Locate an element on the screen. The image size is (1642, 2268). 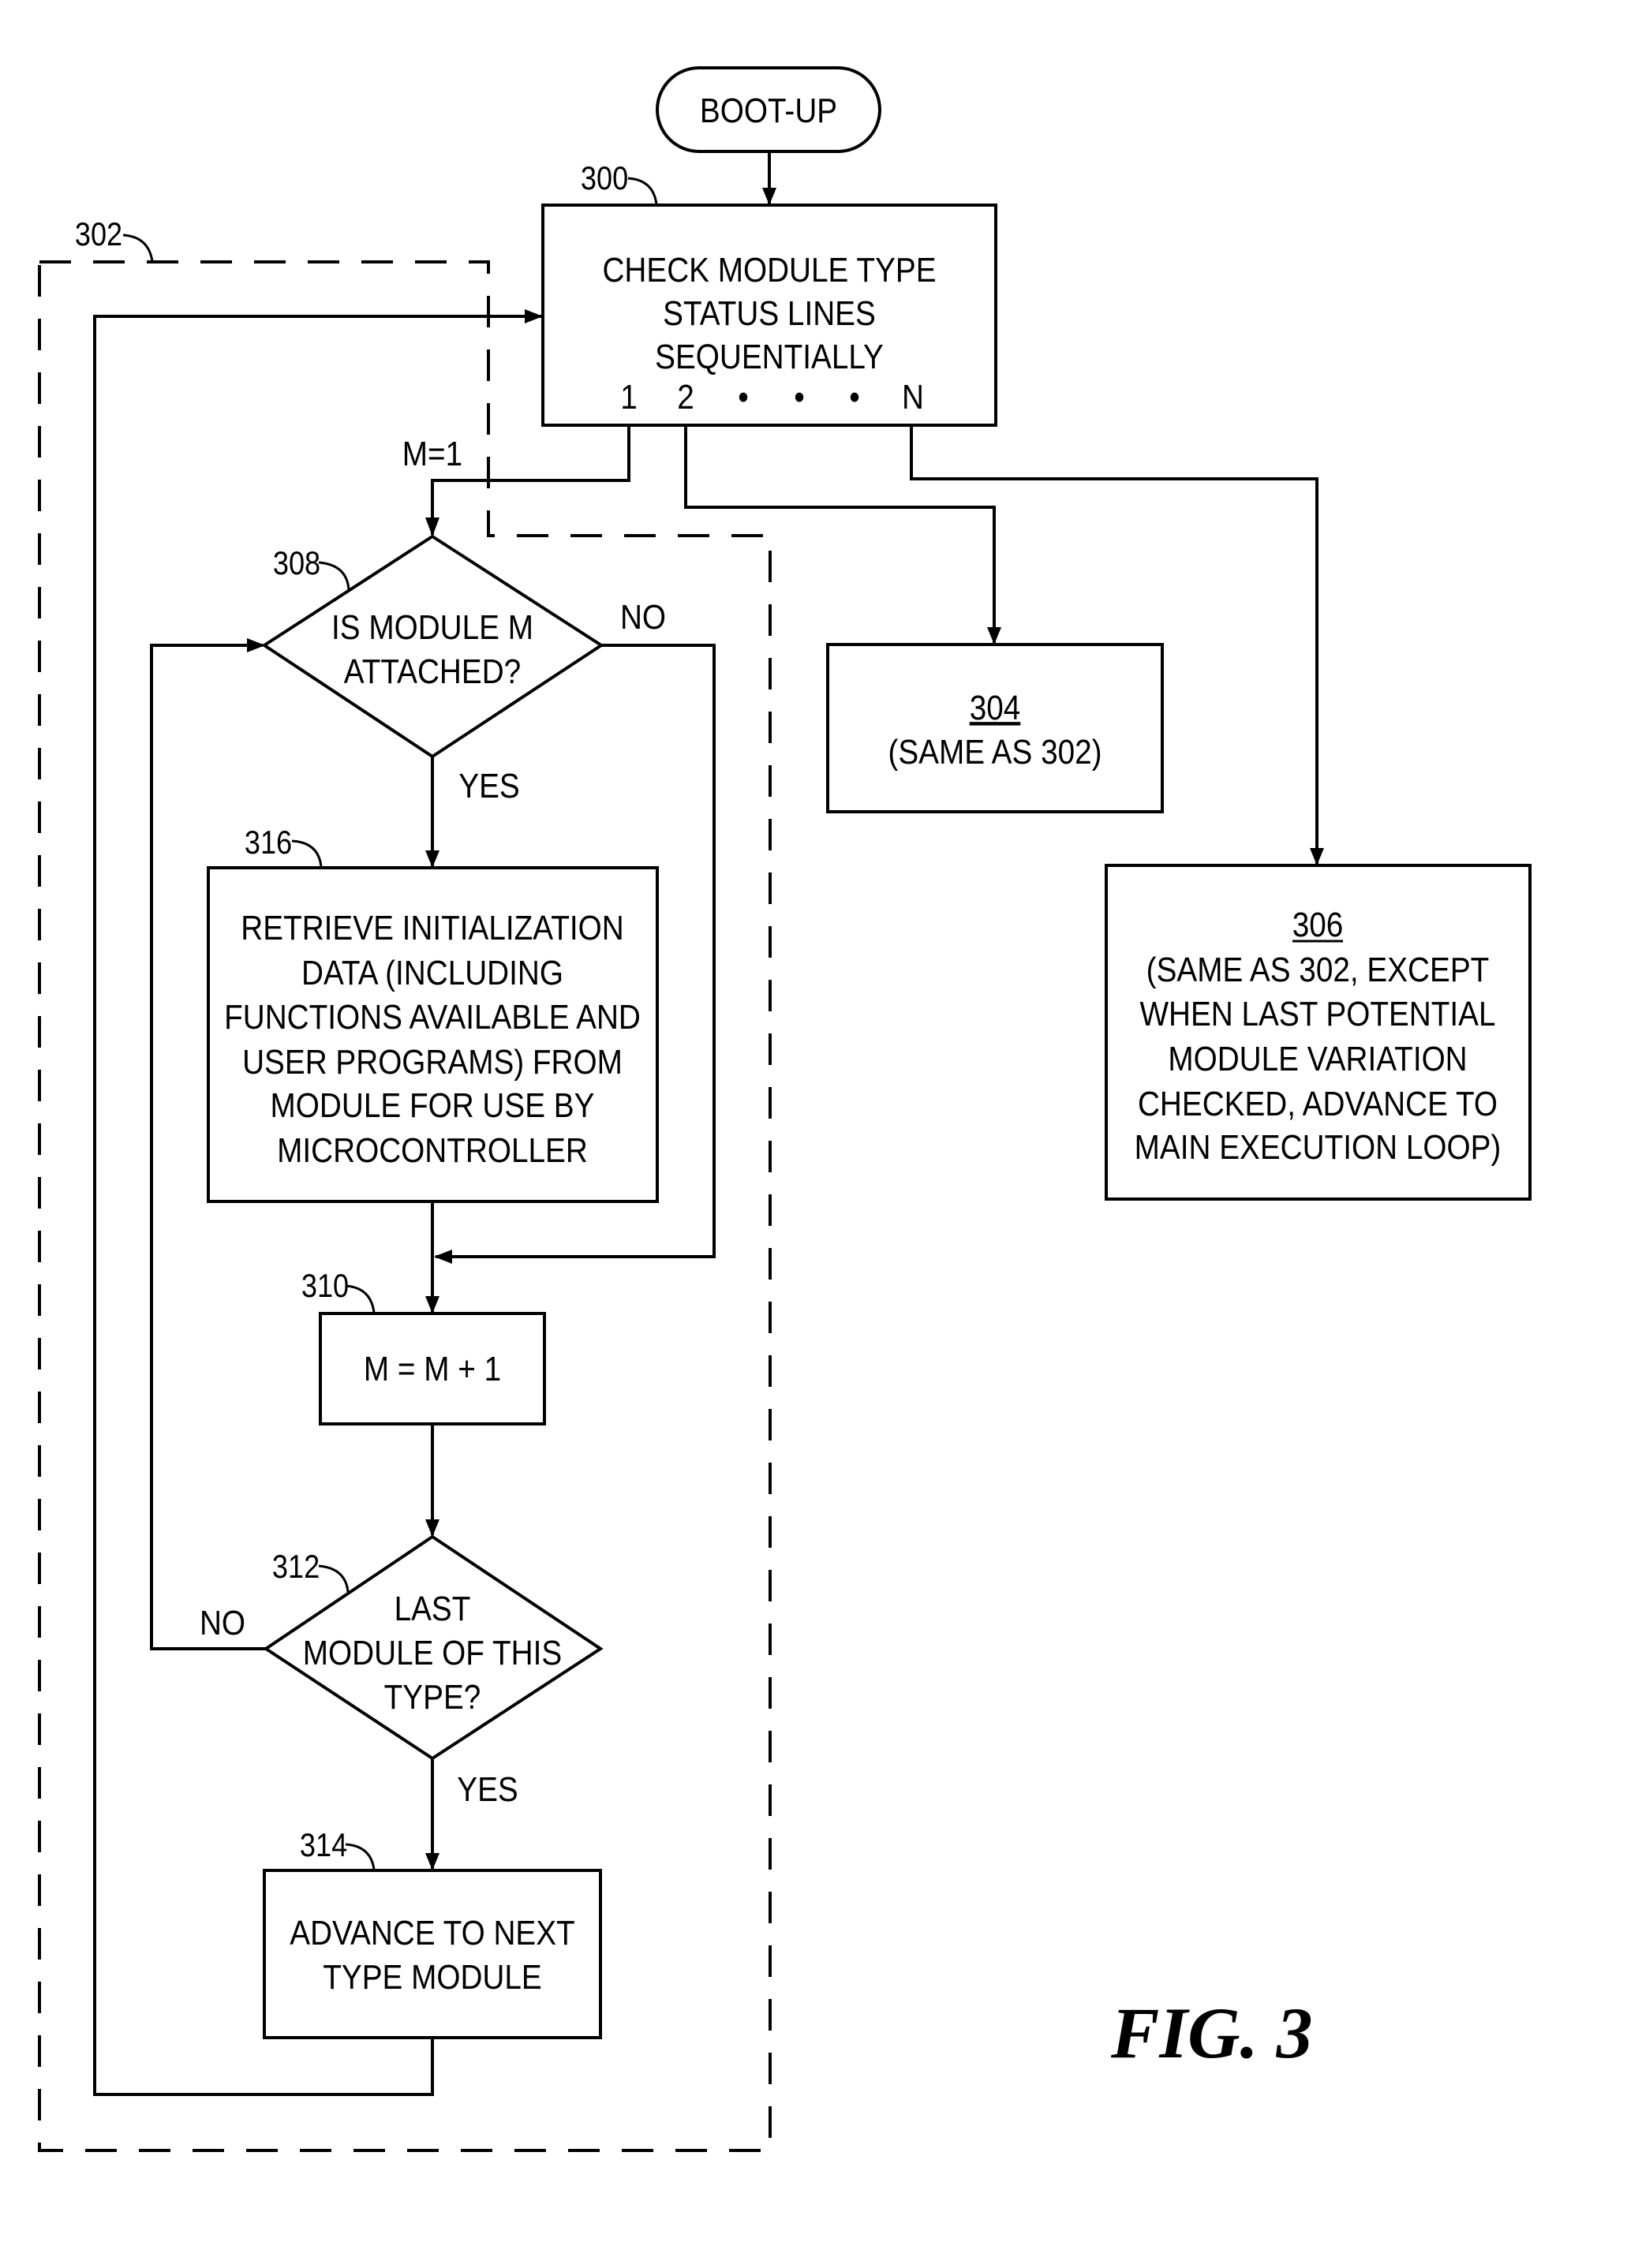
node-312-line-2: MODULE OF THIS is located at coordinates (432, 1652).